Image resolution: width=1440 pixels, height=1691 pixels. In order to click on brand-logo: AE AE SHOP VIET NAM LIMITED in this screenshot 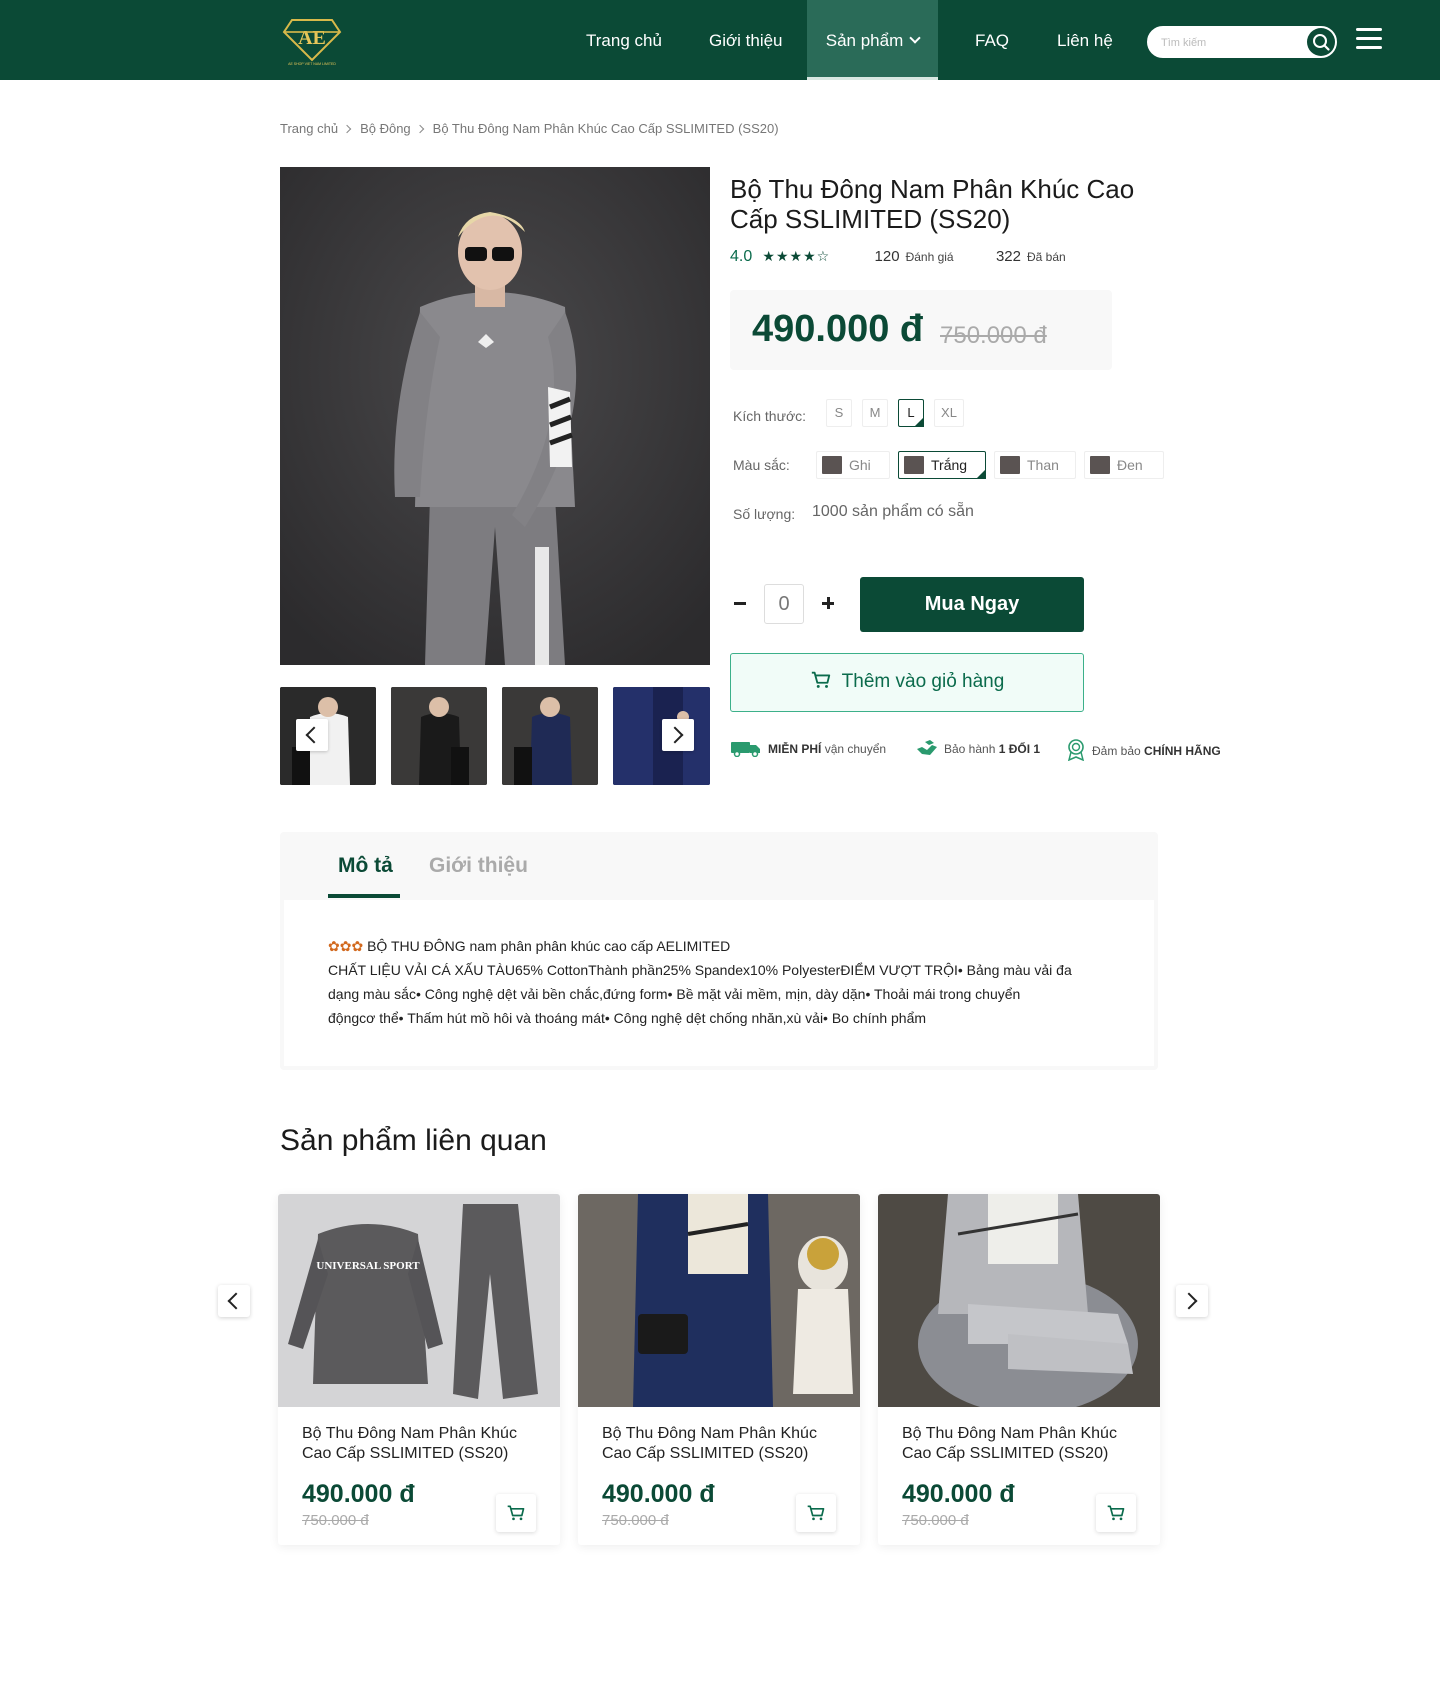, I will do `click(312, 40)`.